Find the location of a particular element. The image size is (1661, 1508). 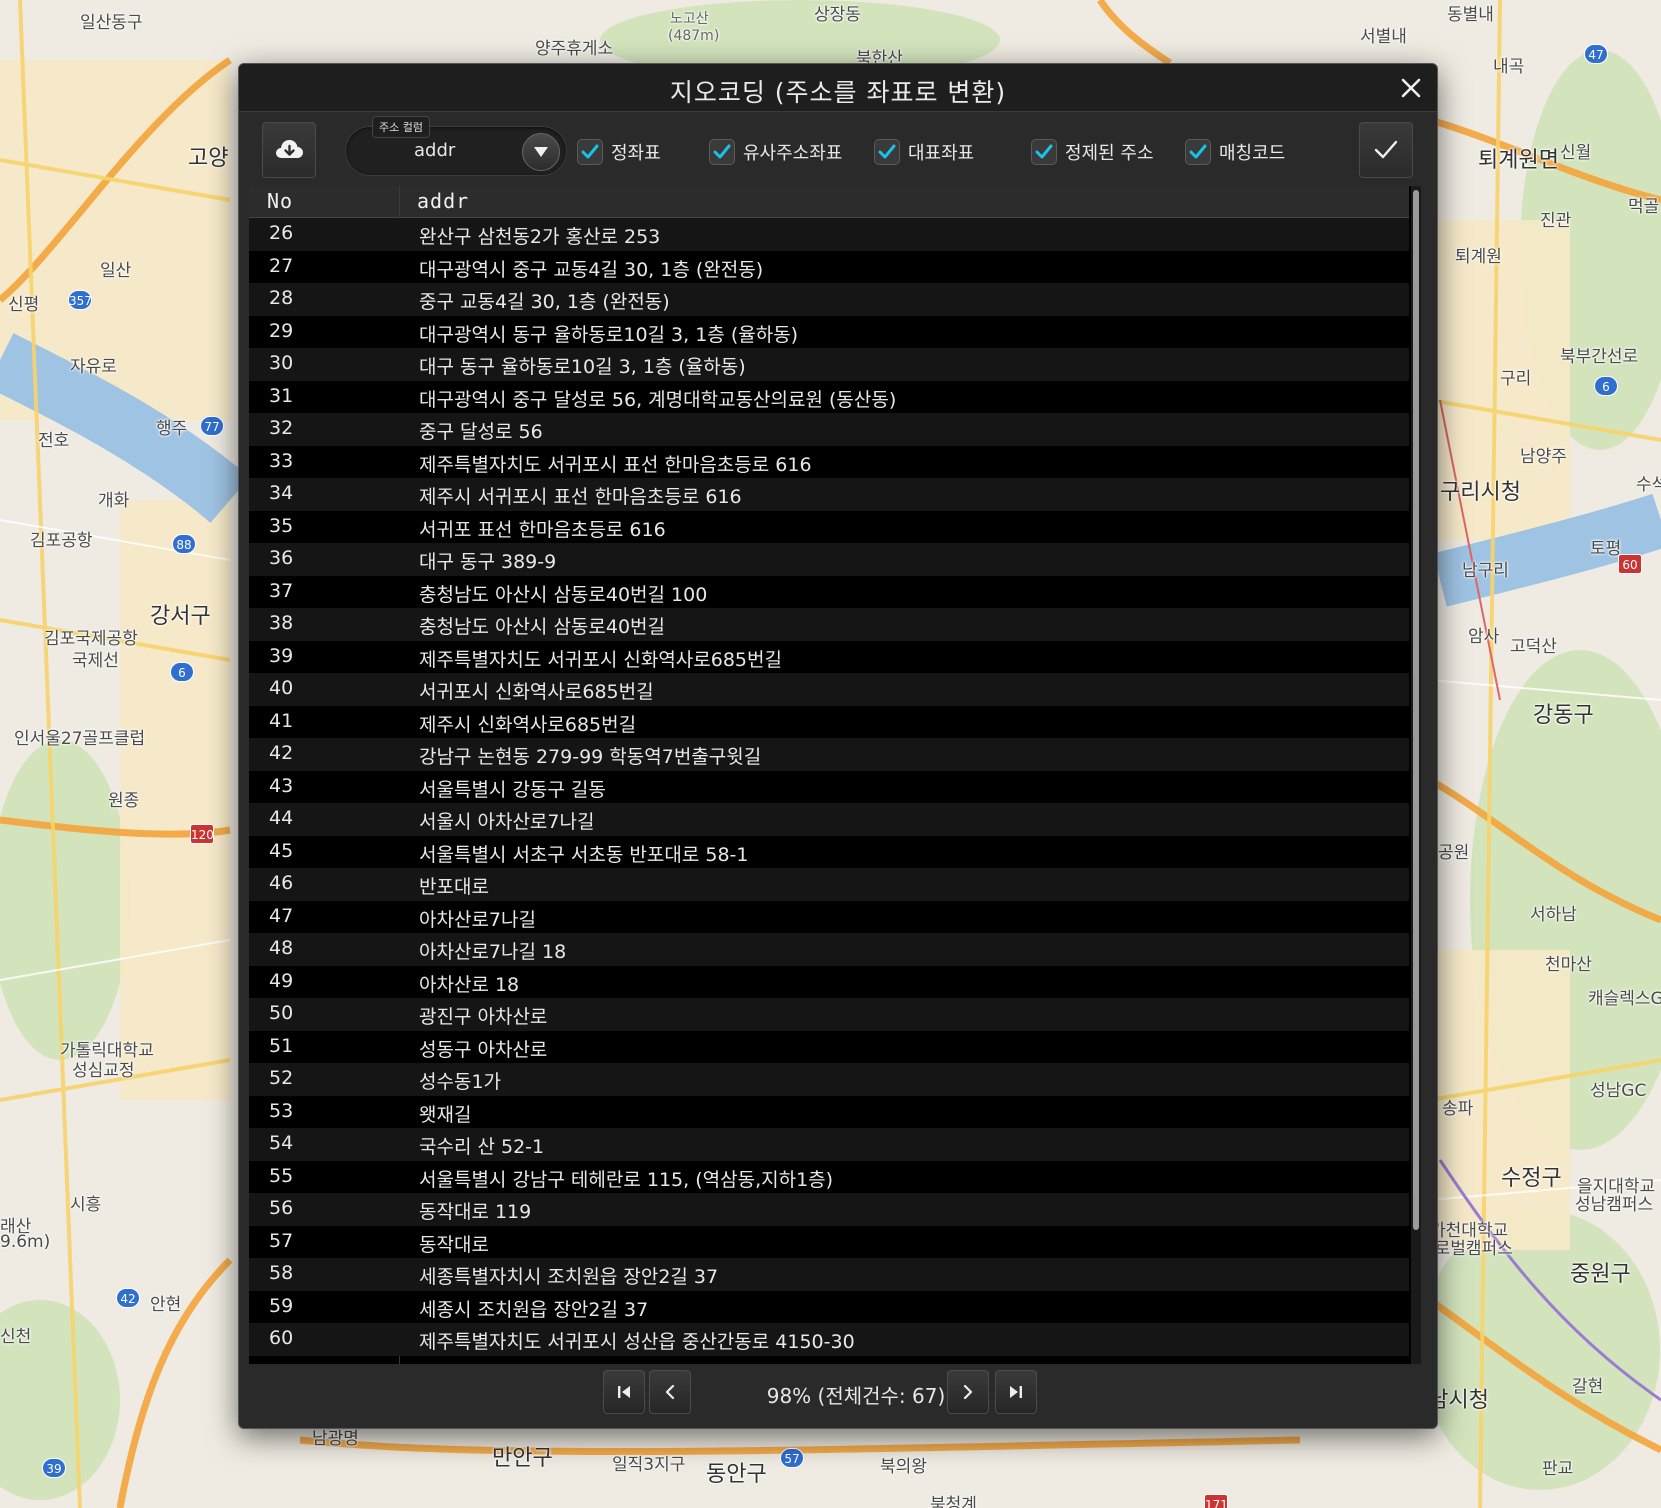

cell-addr: 서울시 아차산로7나길 is located at coordinates (507, 822).